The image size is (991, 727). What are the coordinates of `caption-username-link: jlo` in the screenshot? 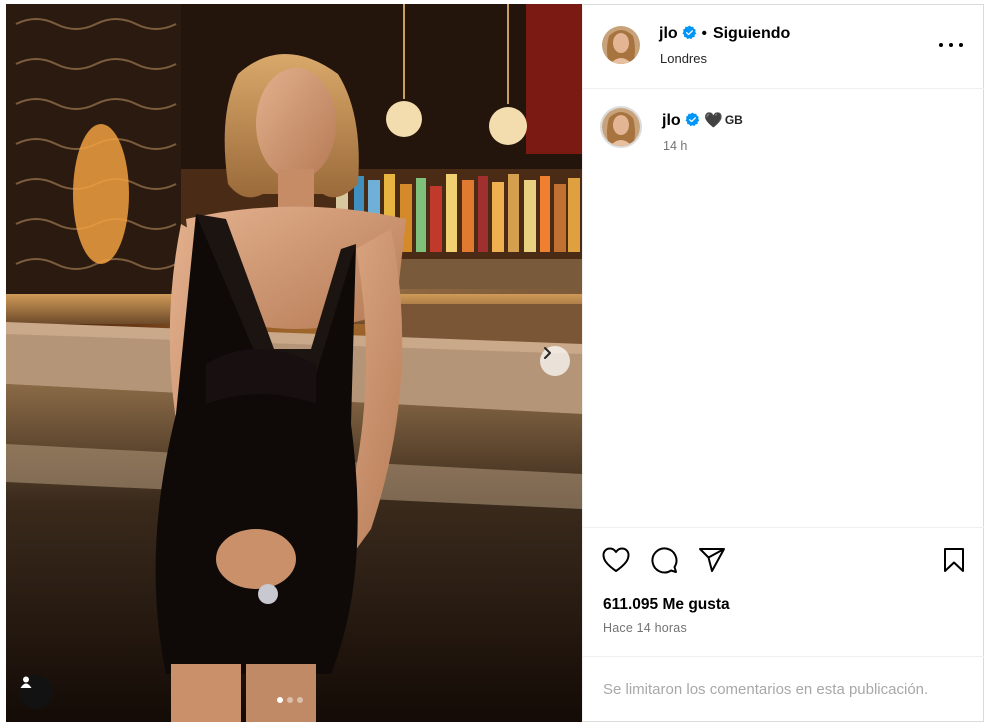 It's located at (671, 120).